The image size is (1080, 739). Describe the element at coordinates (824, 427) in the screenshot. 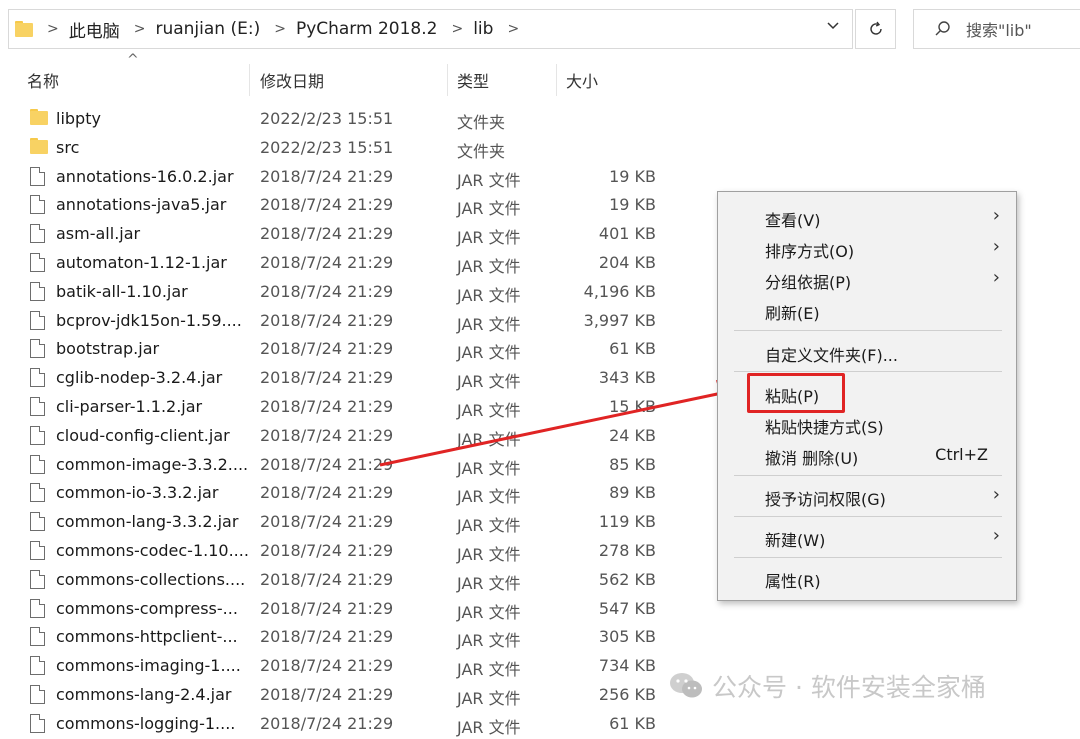

I see `menu-item-label: 粘贴快捷方式(S)` at that location.